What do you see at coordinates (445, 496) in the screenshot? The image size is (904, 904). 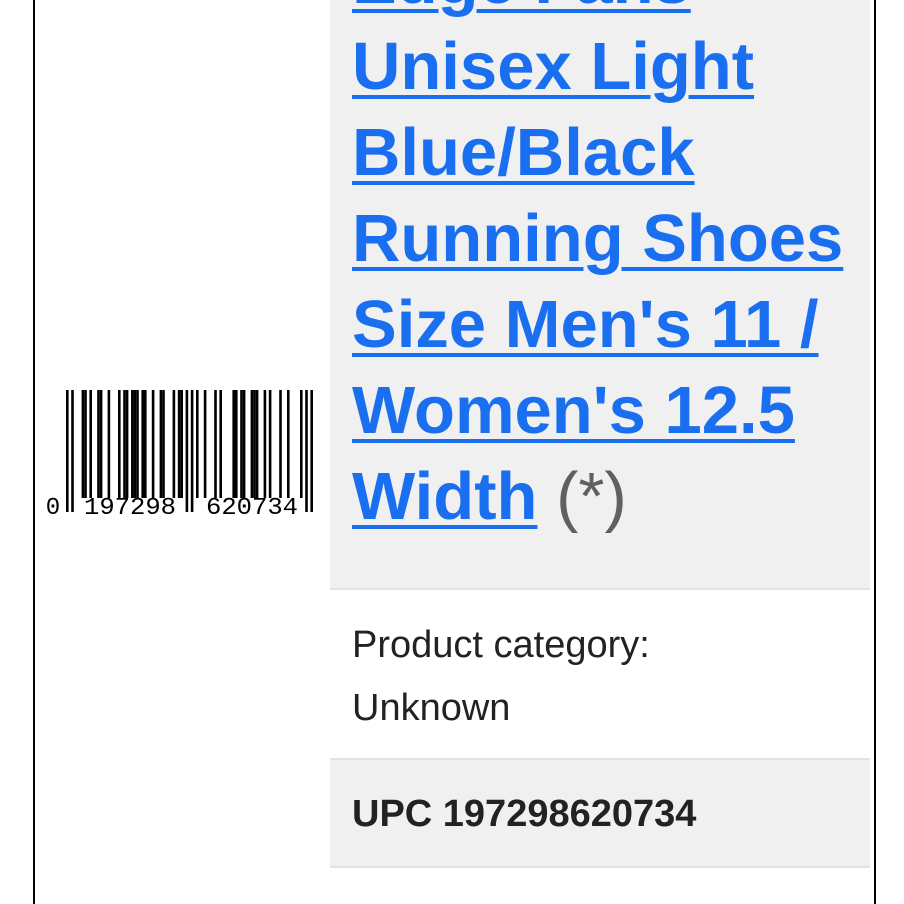 I see `title-line-6: Width` at bounding box center [445, 496].